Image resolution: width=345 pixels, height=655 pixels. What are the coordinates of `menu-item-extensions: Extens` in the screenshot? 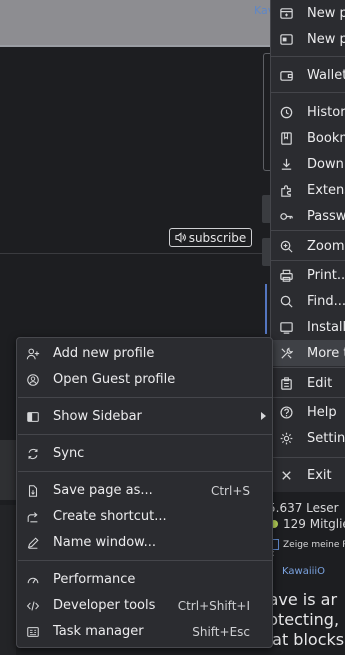 It's located at (308, 190).